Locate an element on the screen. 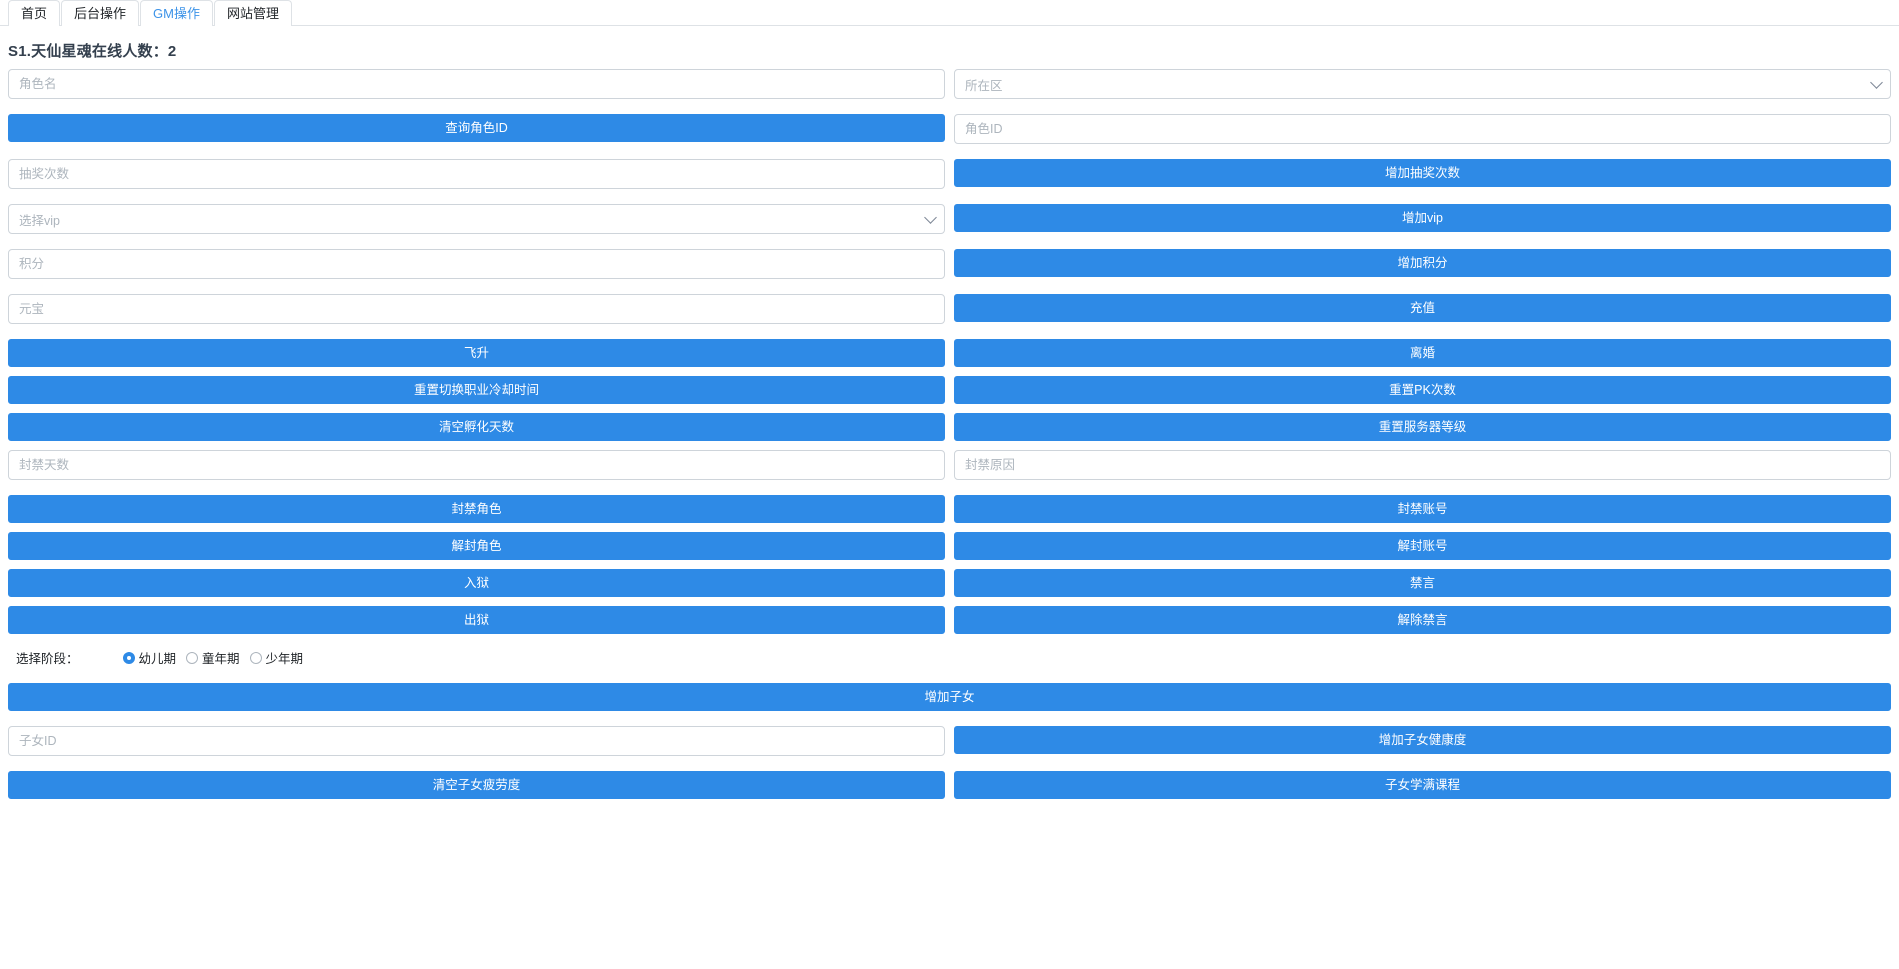  cell-add-child-health: 增加子女健康度 is located at coordinates (1422, 741).